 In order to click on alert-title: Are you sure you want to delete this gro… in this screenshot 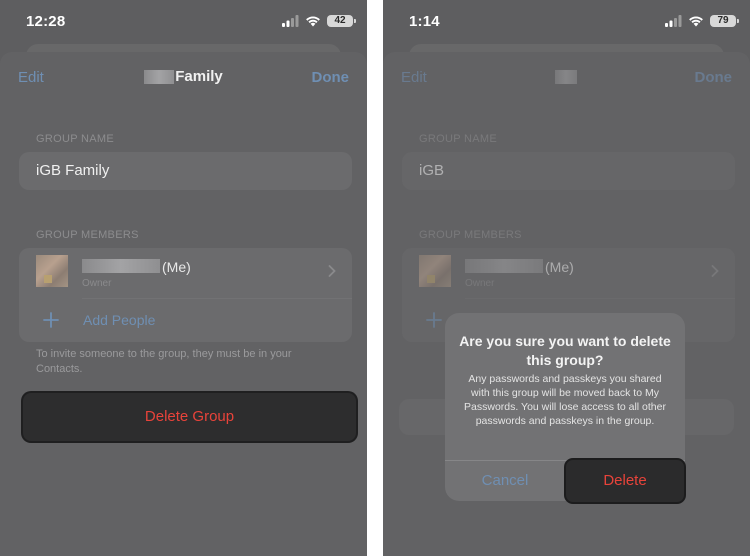, I will do `click(565, 350)`.